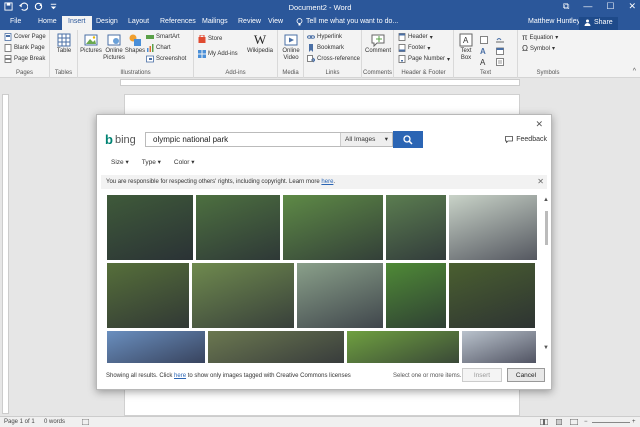 This screenshot has width=640, height=427. What do you see at coordinates (151, 162) in the screenshot?
I see `filter-type: Type ▾` at bounding box center [151, 162].